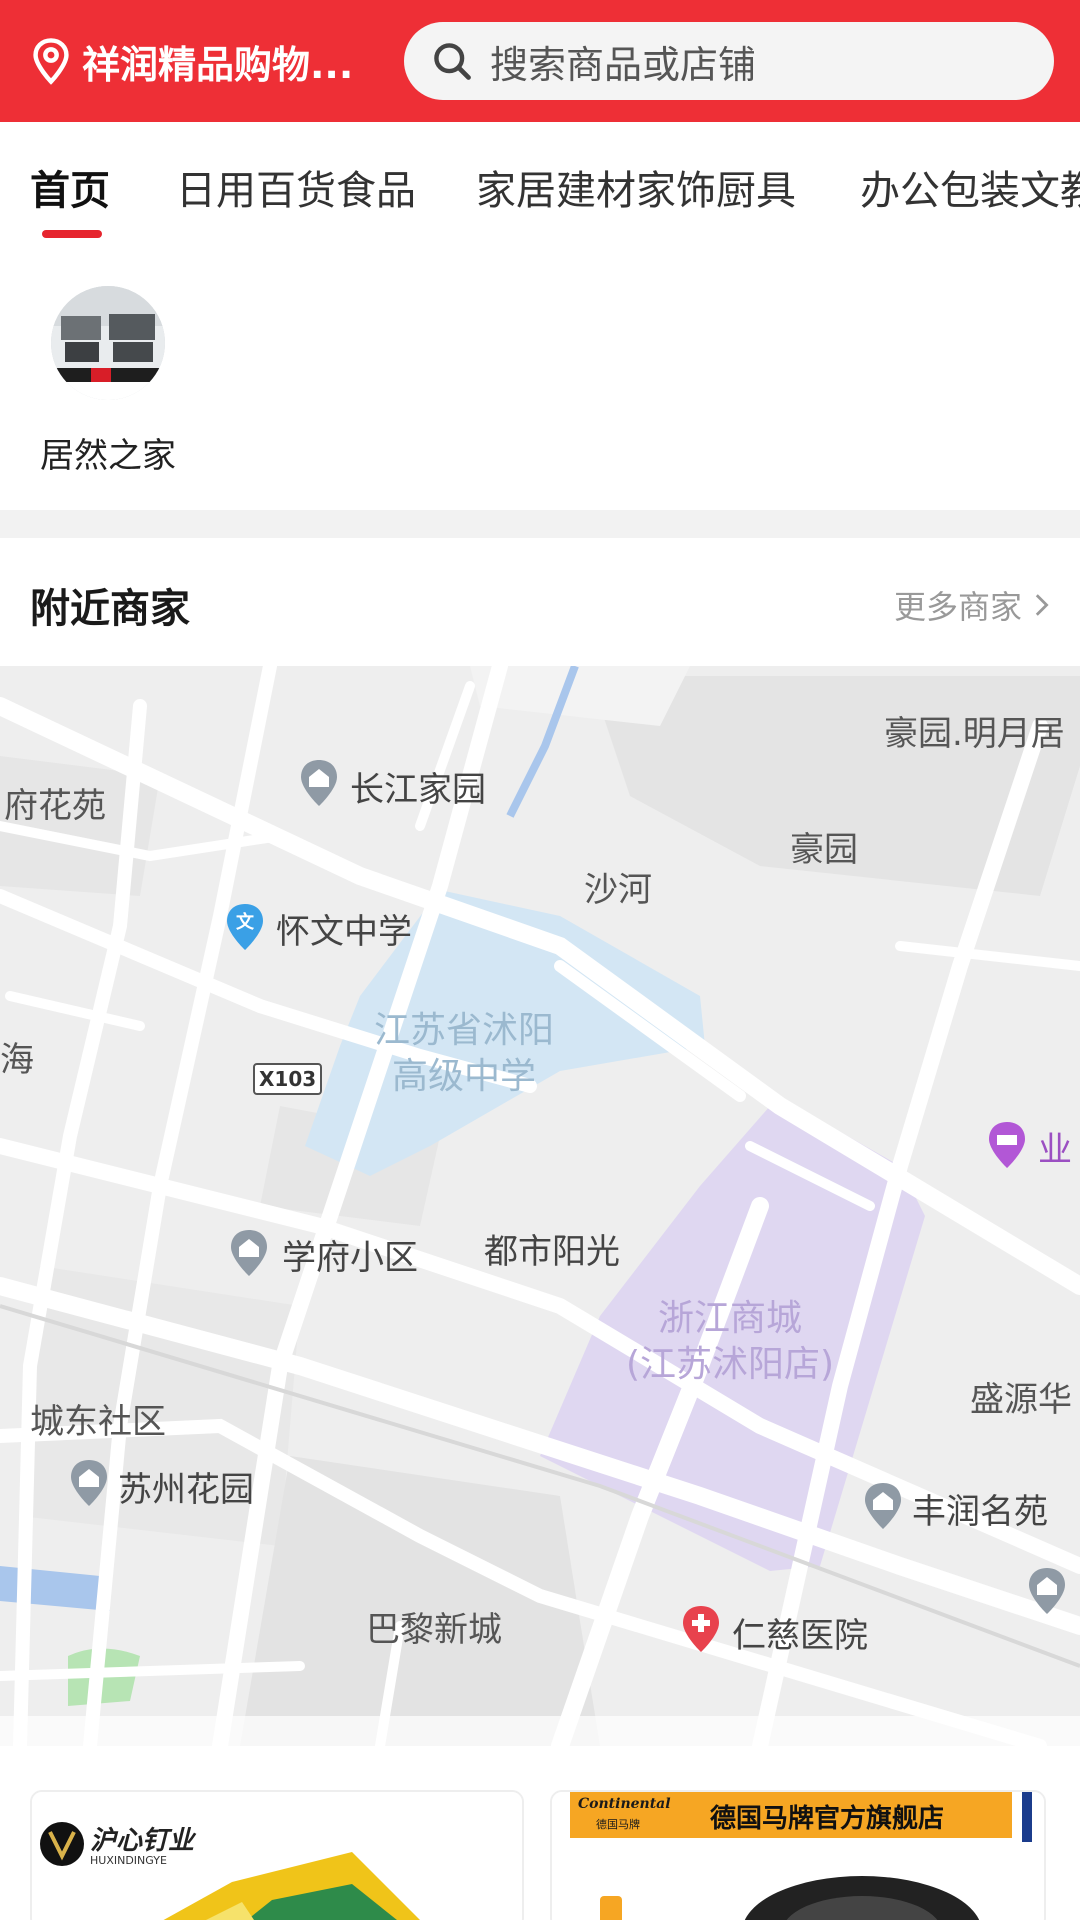 The width and height of the screenshot is (1080, 1920). I want to click on continental-logo-sub: 德国马牌, so click(618, 1824).